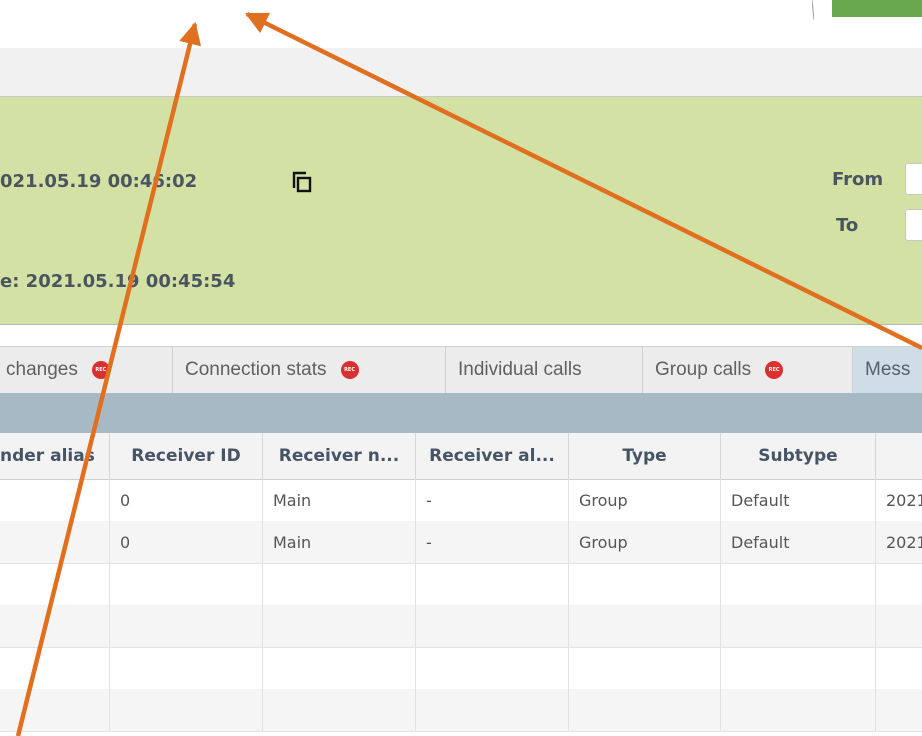 The width and height of the screenshot is (922, 736). What do you see at coordinates (302, 182) in the screenshot?
I see `copy-icon` at bounding box center [302, 182].